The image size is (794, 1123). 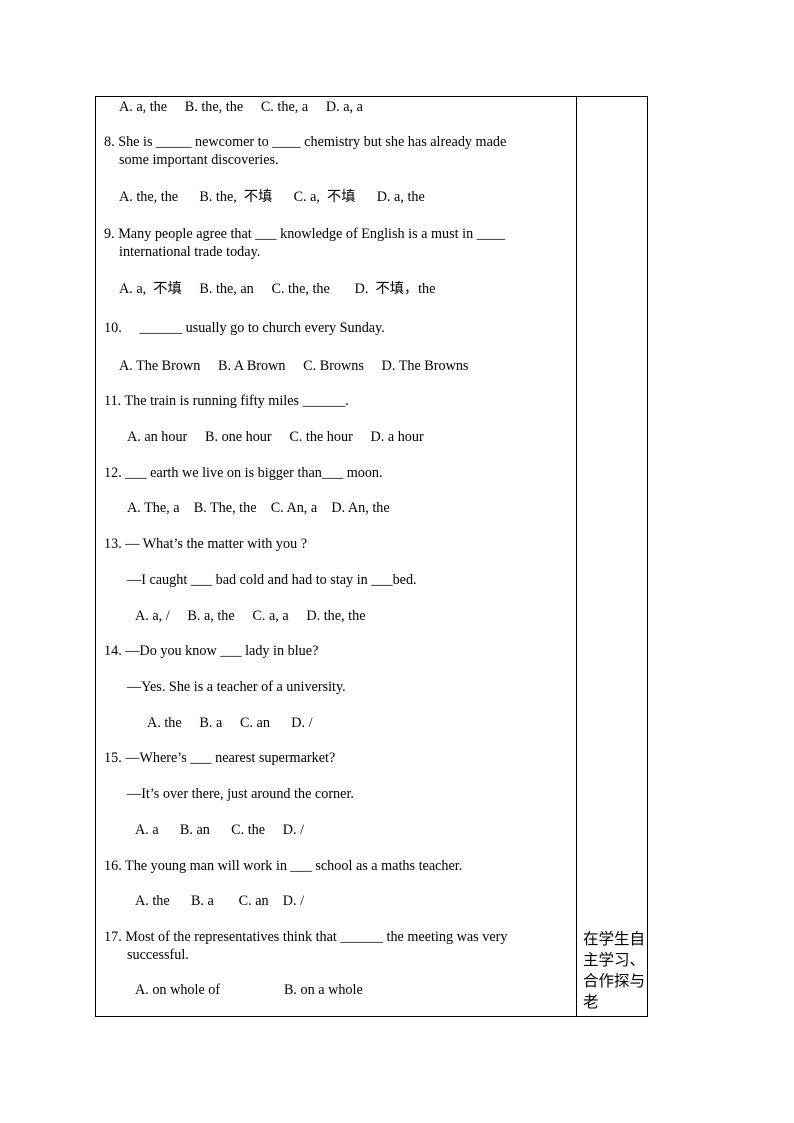 What do you see at coordinates (250, 616) in the screenshot?
I see `question-line: A. a, / B. a, the C. a, a D. the, the` at bounding box center [250, 616].